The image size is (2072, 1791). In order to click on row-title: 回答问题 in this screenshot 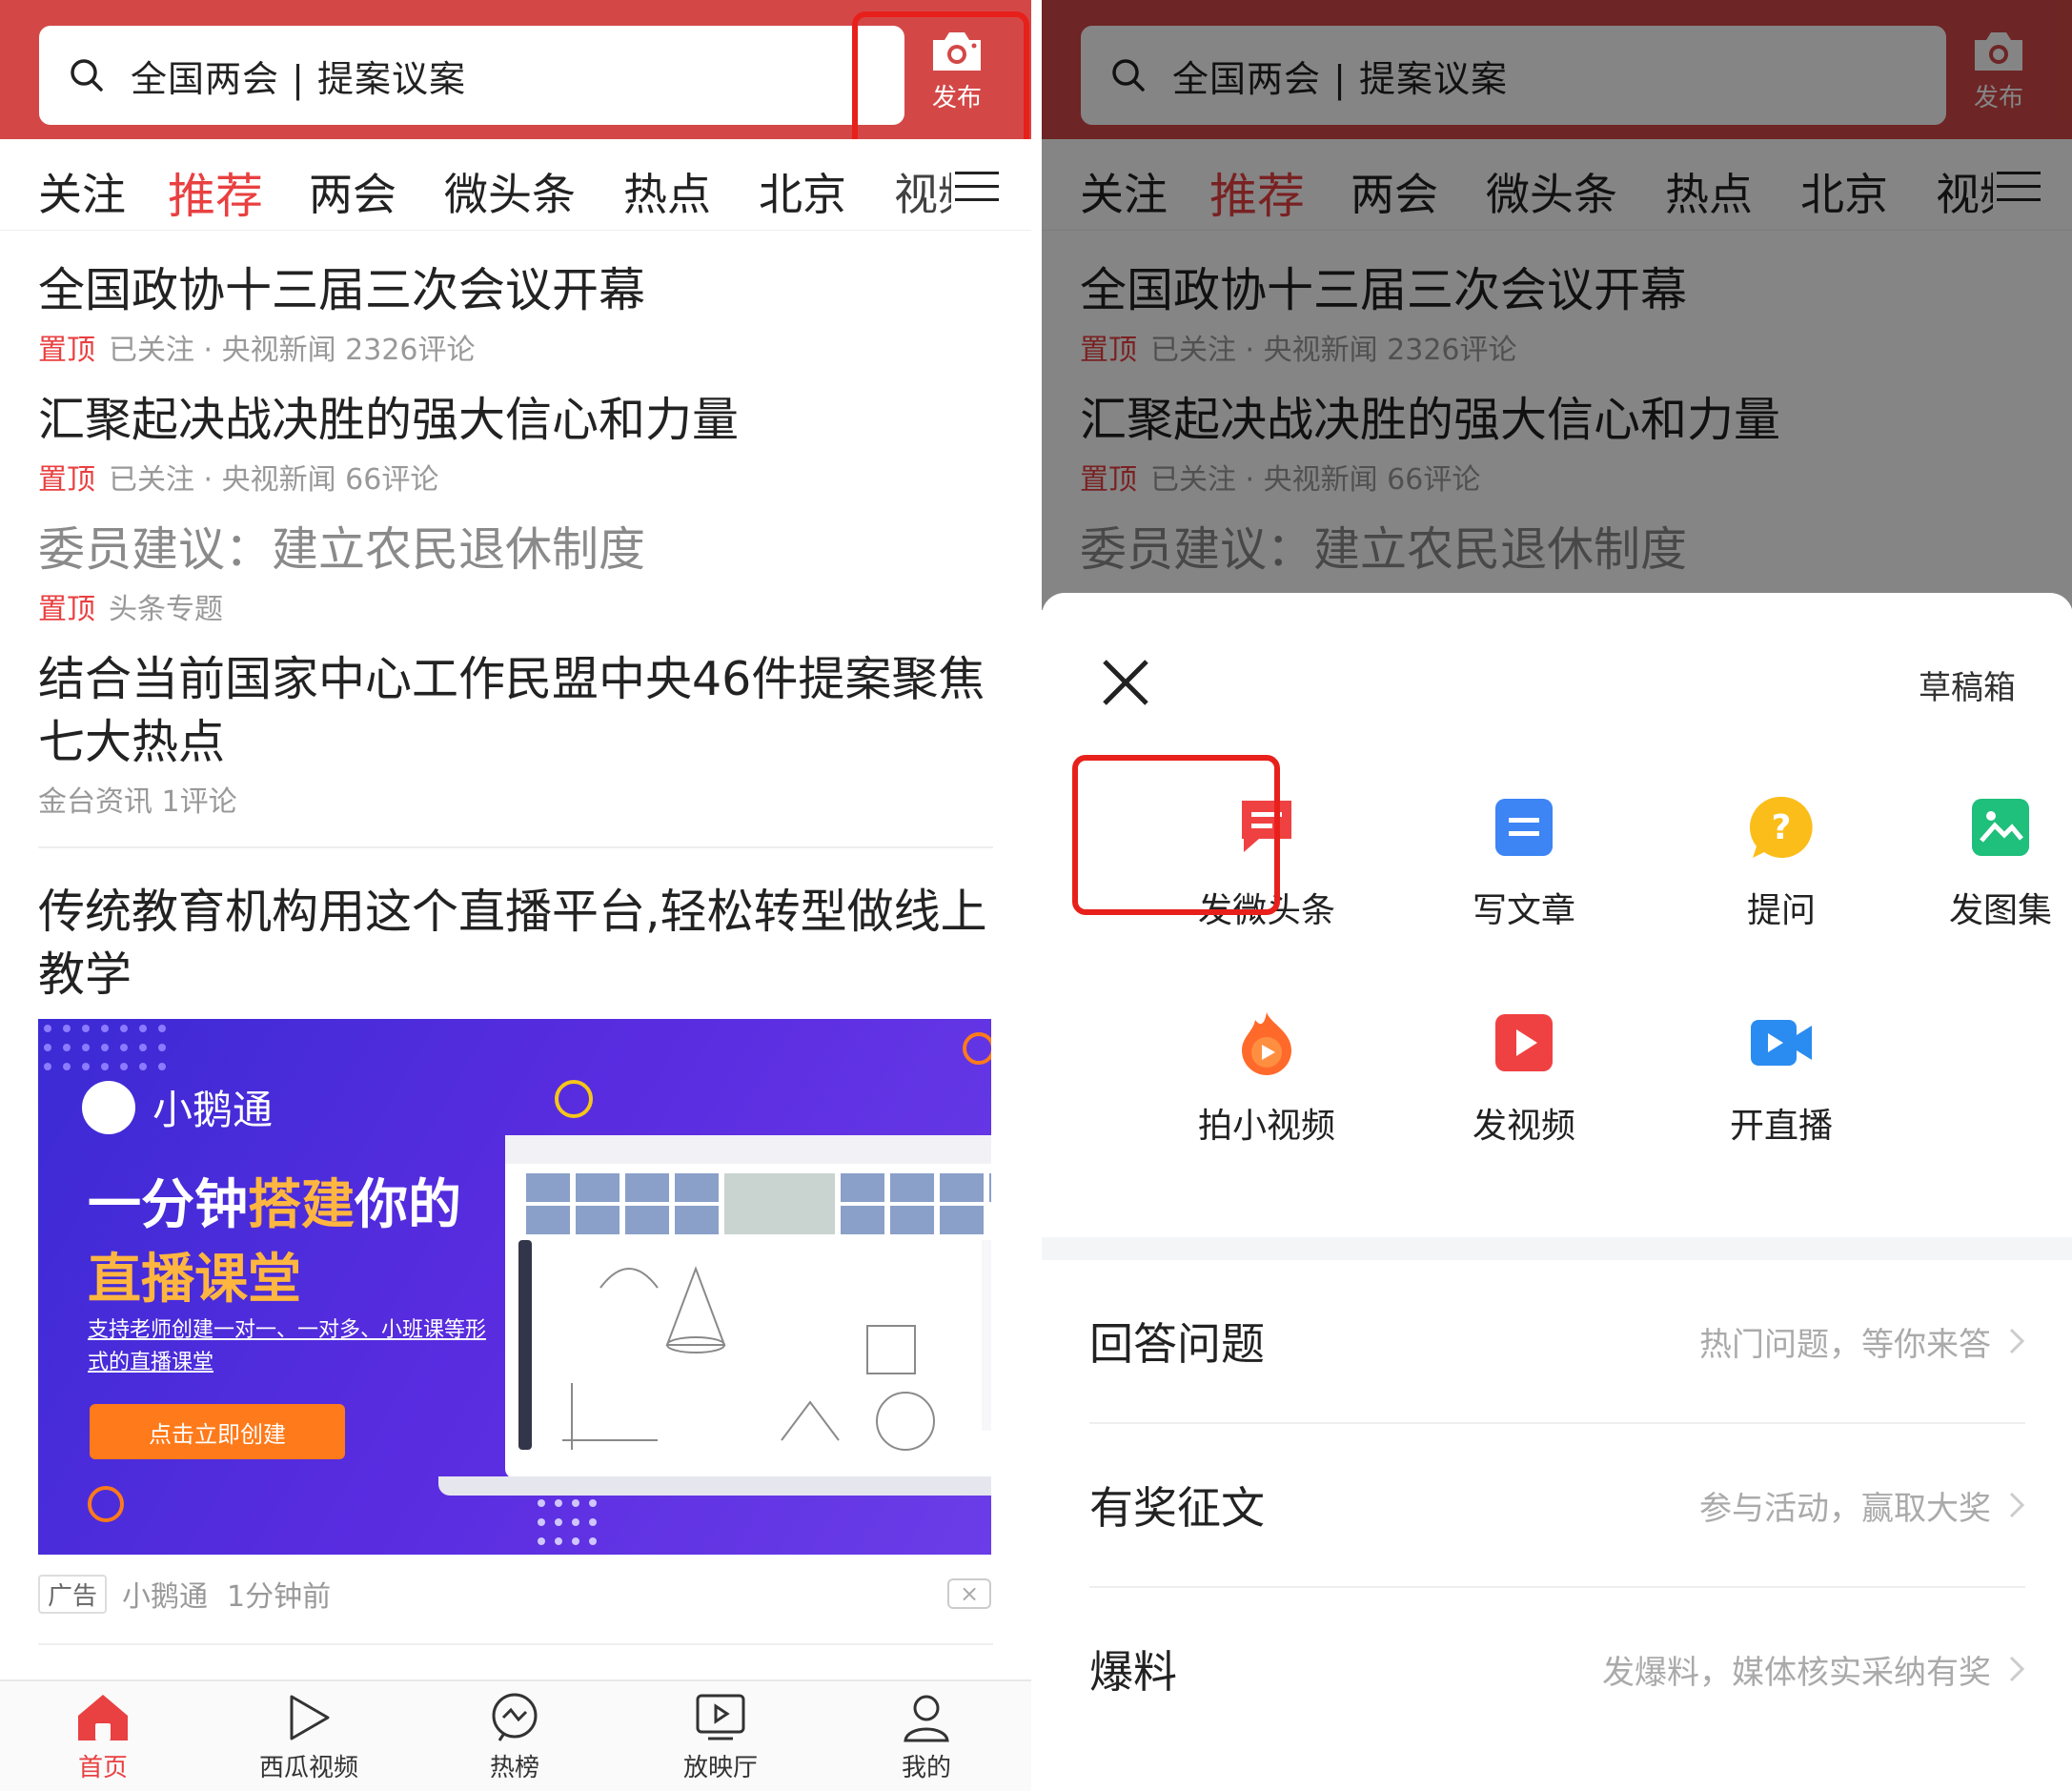, I will do `click(1177, 1344)`.